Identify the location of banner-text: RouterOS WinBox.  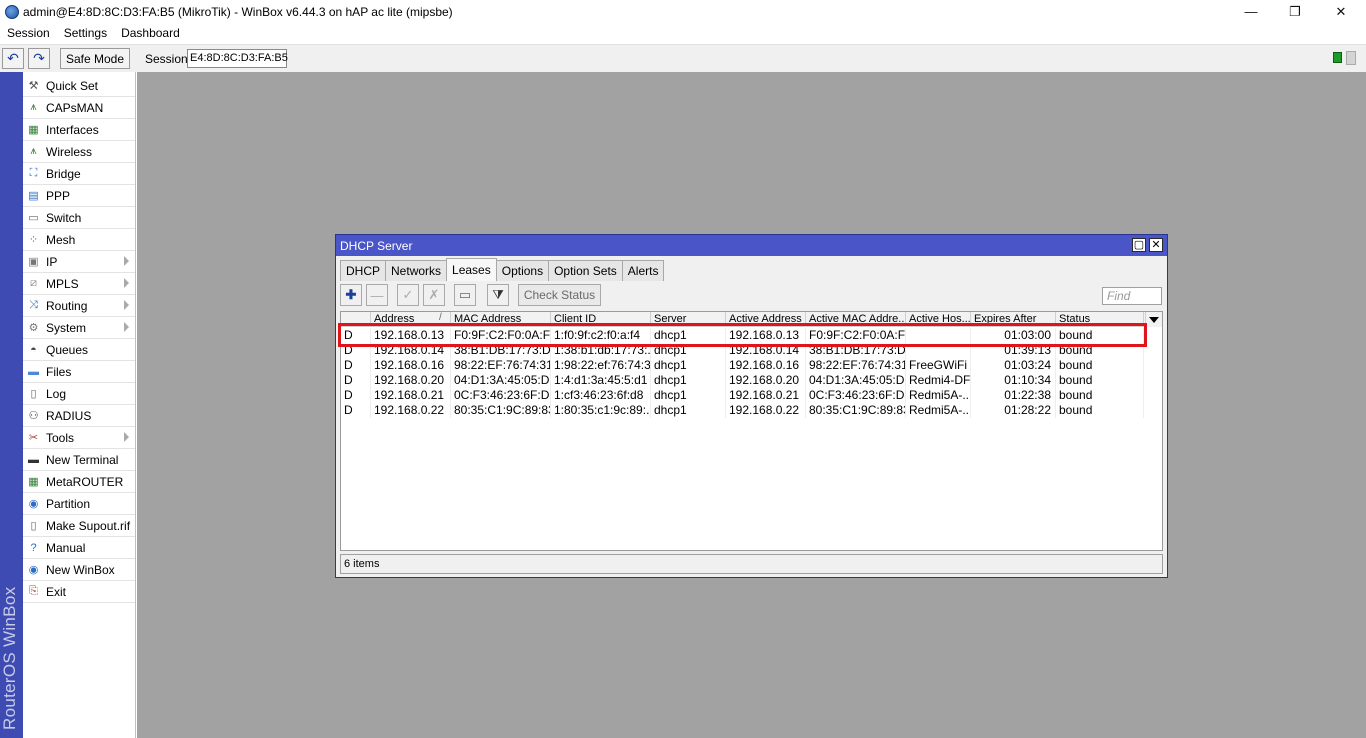
(9, 658).